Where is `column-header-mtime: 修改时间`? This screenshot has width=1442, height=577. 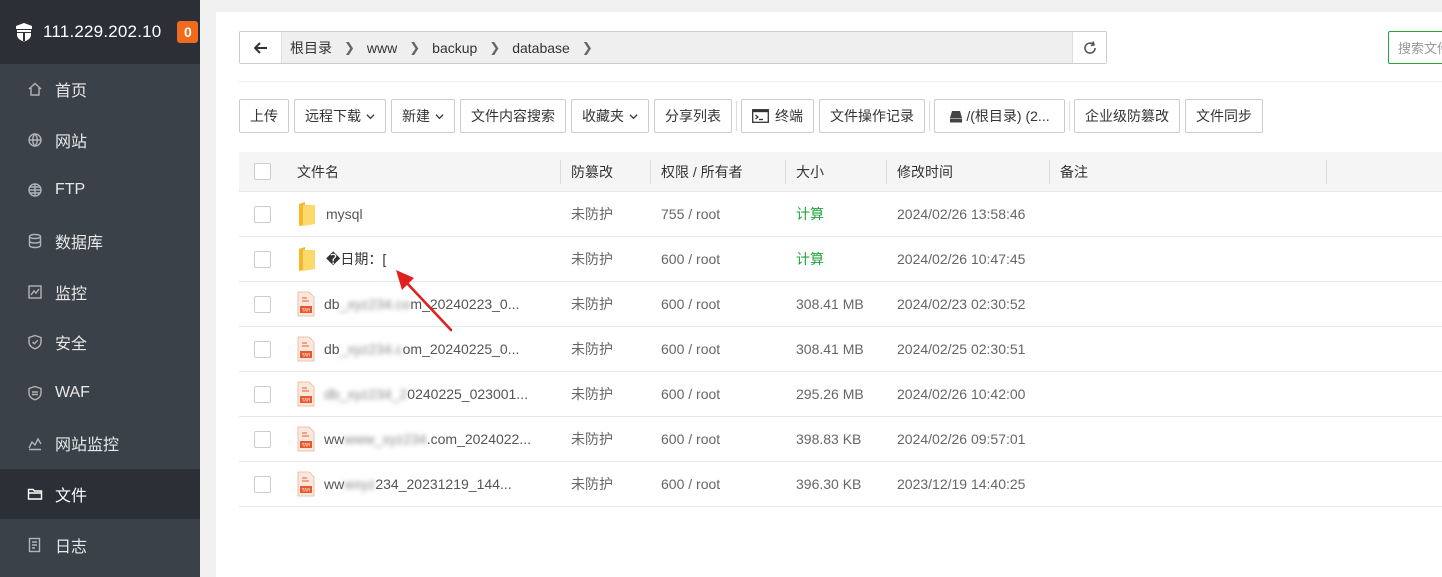
column-header-mtime: 修改时间 is located at coordinates (968, 172).